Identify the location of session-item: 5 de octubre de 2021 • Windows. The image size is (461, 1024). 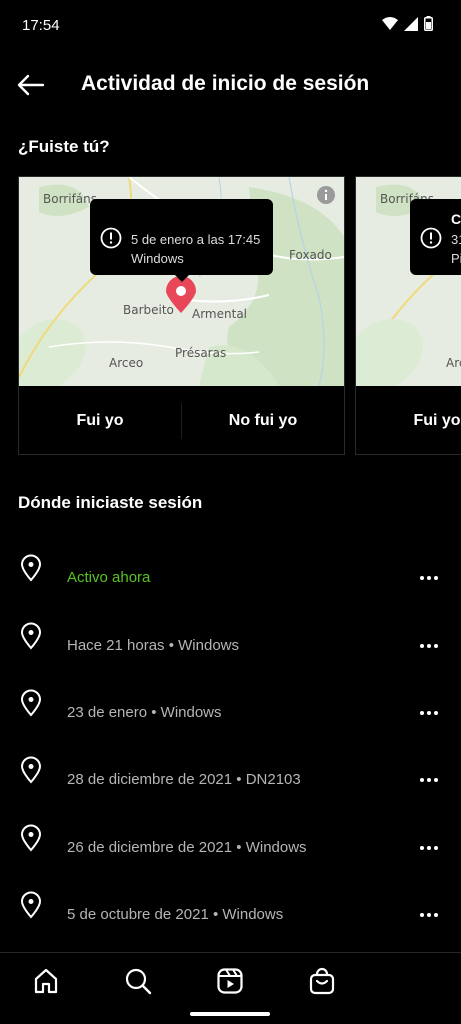
(230, 919).